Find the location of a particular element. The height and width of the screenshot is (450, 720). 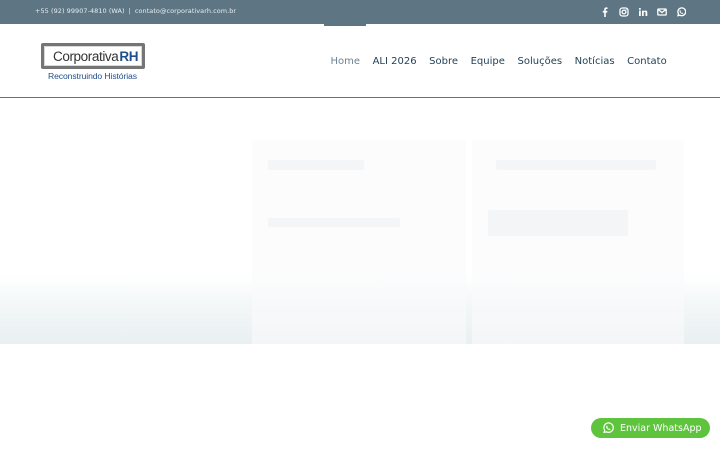

email-icon is located at coordinates (662, 11).